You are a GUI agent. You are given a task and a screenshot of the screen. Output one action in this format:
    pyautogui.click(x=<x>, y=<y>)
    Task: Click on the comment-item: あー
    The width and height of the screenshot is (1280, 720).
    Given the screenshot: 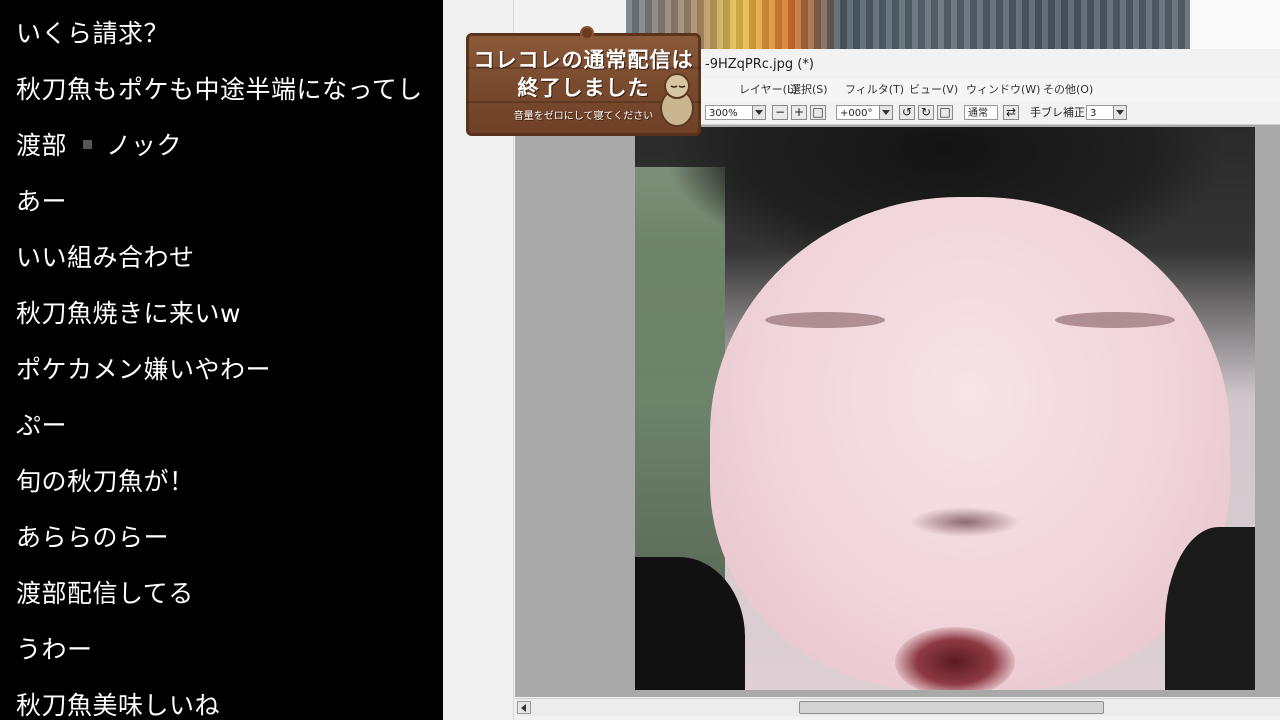 What is the action you would take?
    pyautogui.click(x=42, y=201)
    